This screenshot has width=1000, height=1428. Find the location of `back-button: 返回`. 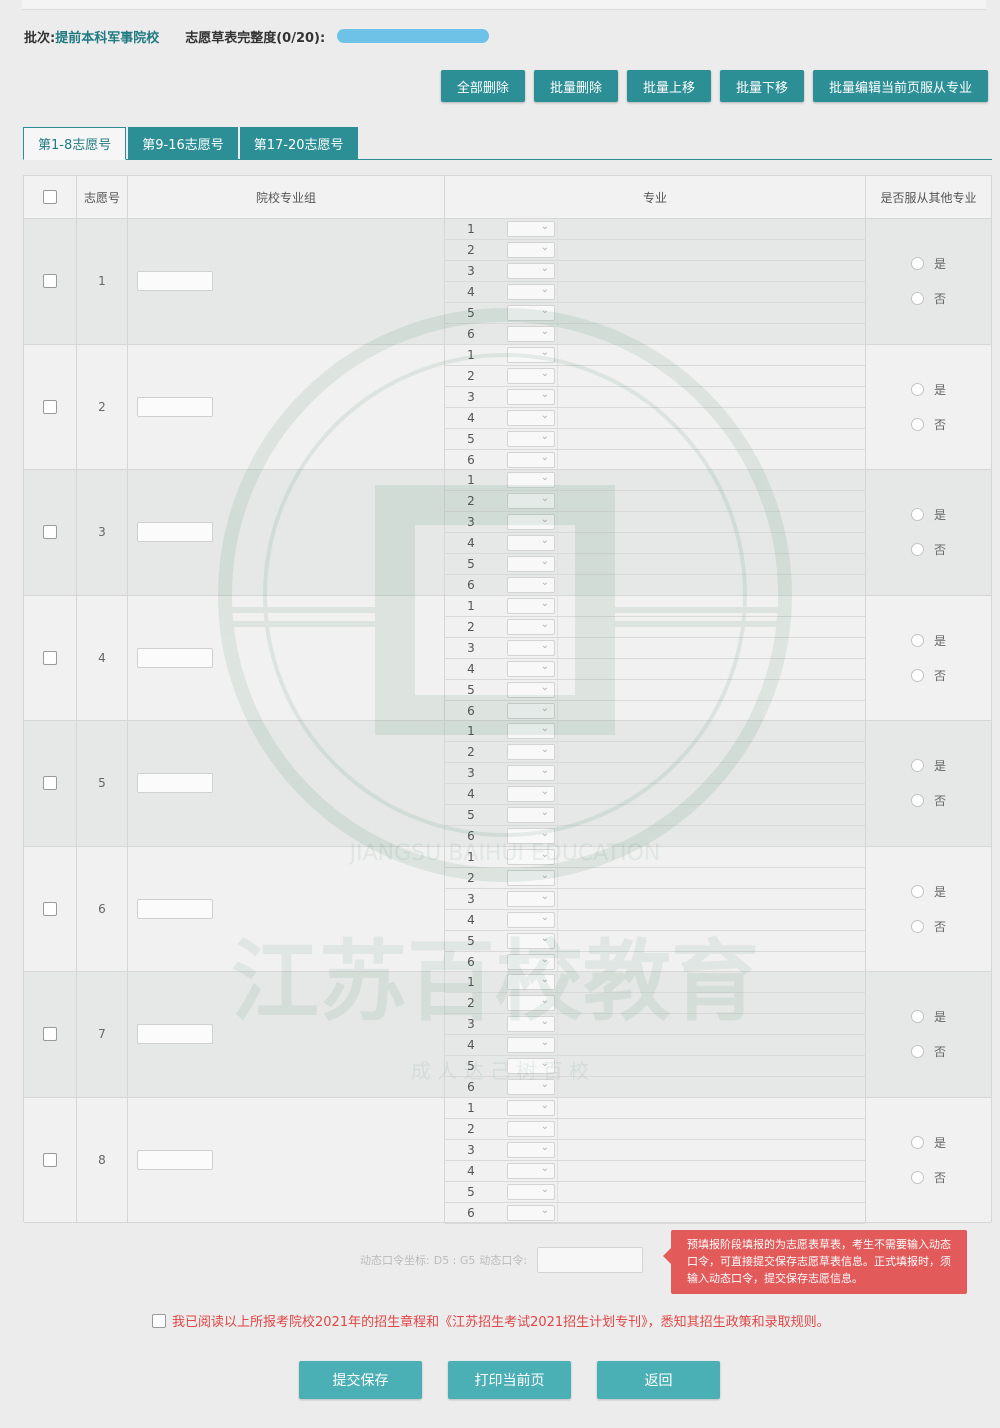

back-button: 返回 is located at coordinates (658, 1380).